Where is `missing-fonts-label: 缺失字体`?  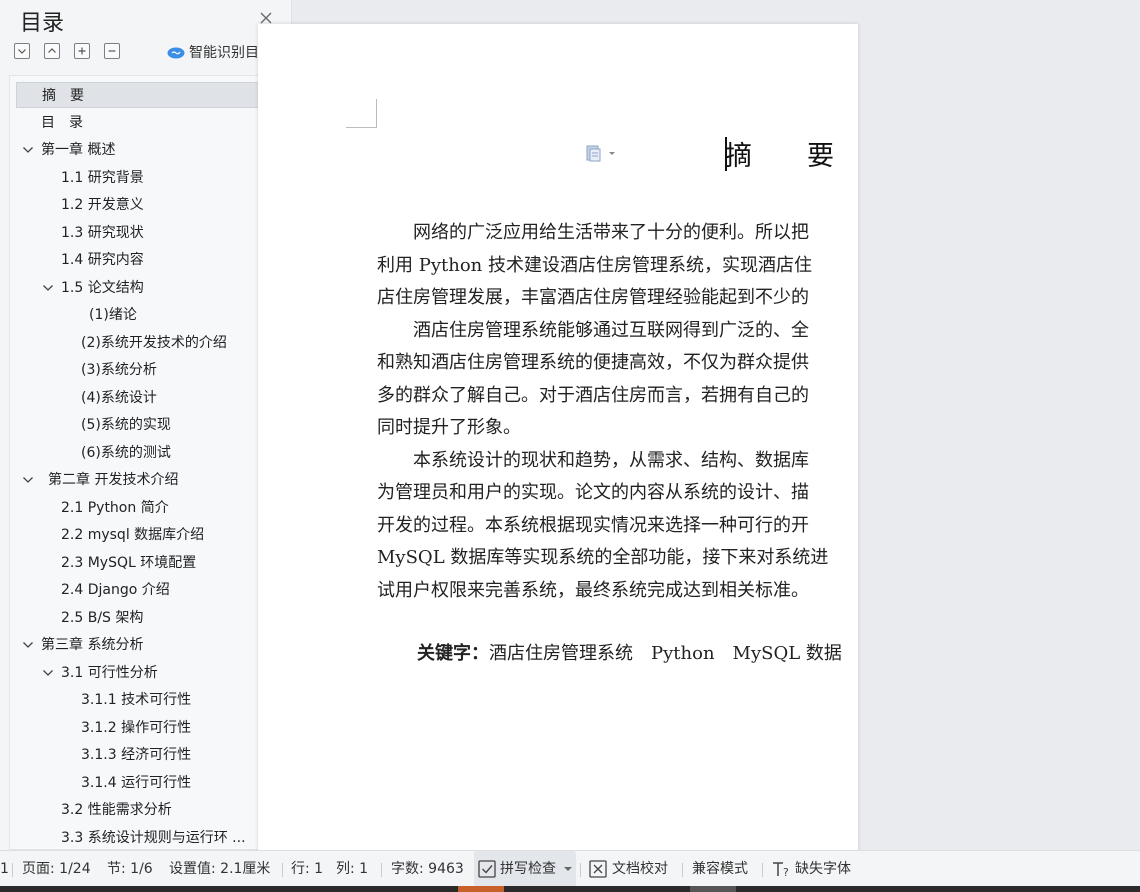
missing-fonts-label: 缺失字体 is located at coordinates (823, 869).